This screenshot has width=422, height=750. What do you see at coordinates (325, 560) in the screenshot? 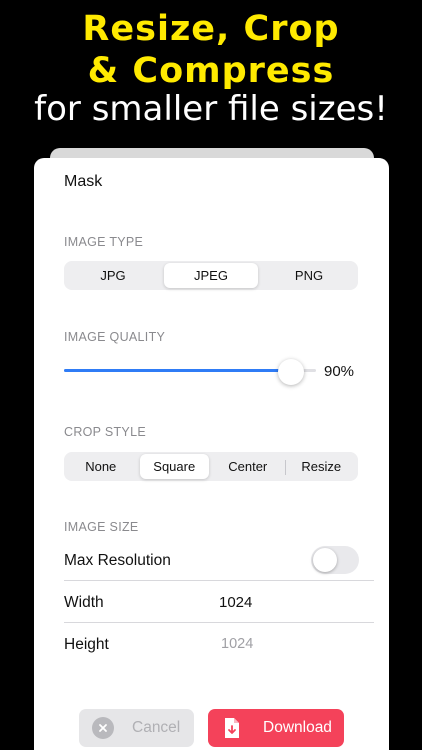
I see `toggle-knob` at bounding box center [325, 560].